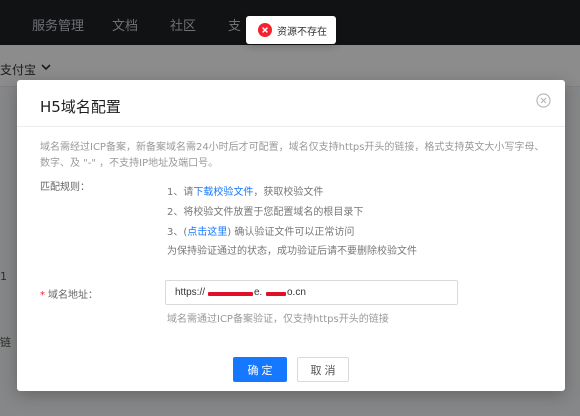 Image resolution: width=580 pixels, height=416 pixels. I want to click on dialog-header-divider, so click(291, 126).